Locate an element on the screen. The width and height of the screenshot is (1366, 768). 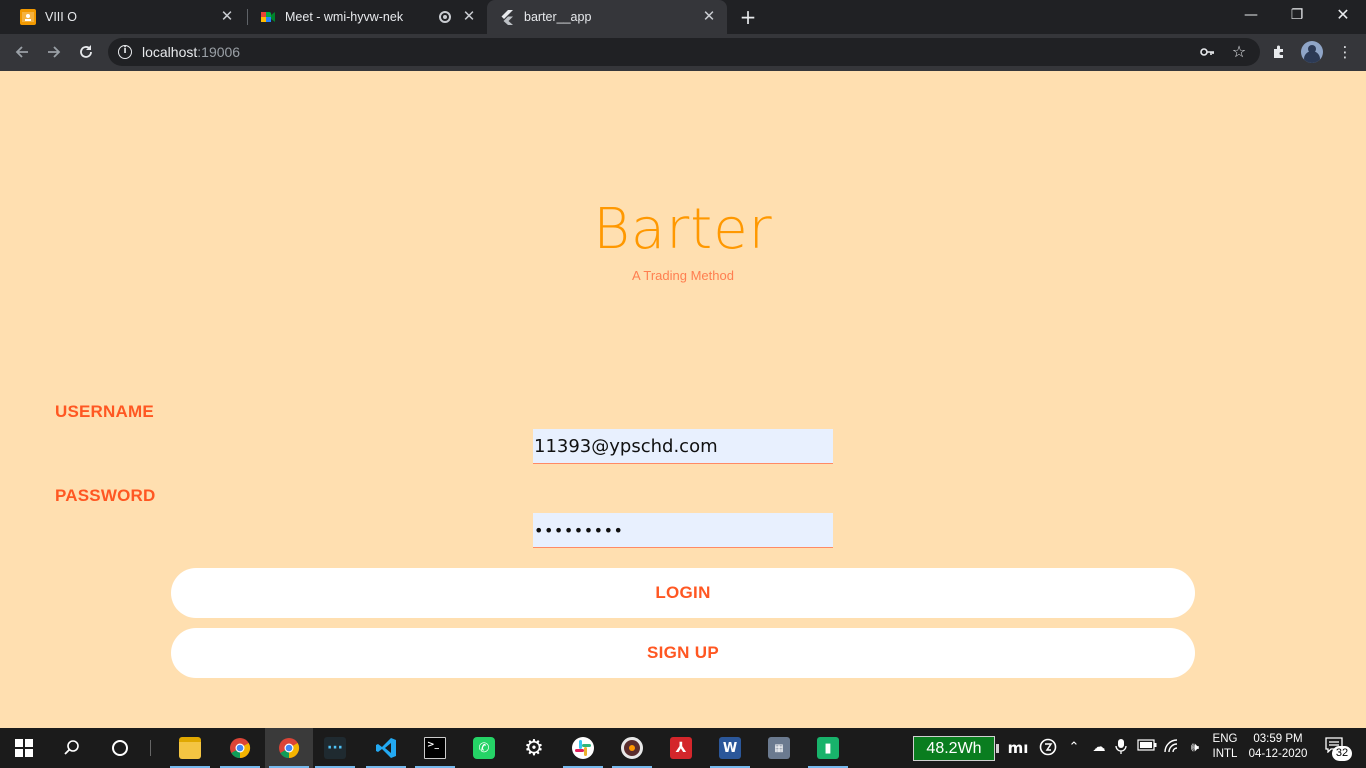
forward-icon is located at coordinates (54, 52).